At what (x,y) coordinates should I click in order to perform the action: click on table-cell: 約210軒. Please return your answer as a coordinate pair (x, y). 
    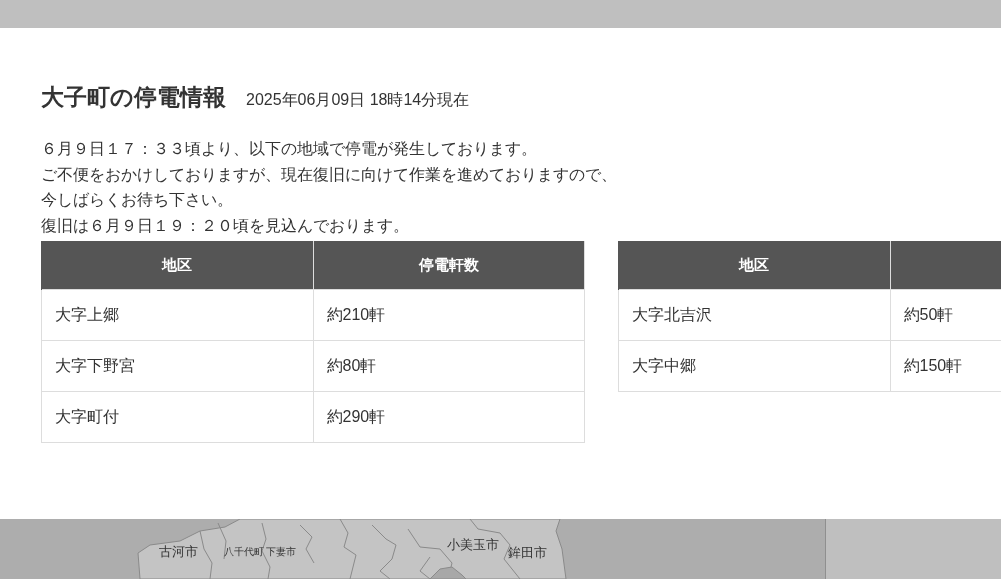
    Looking at the image, I should click on (449, 315).